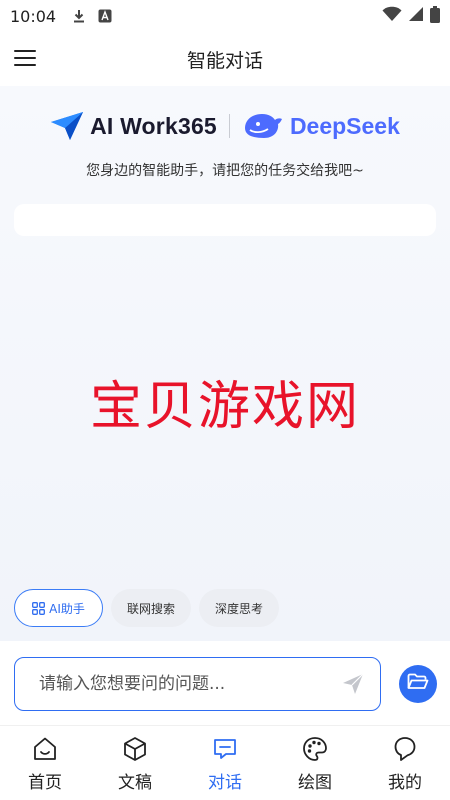  I want to click on tab-label: 我的, so click(405, 783).